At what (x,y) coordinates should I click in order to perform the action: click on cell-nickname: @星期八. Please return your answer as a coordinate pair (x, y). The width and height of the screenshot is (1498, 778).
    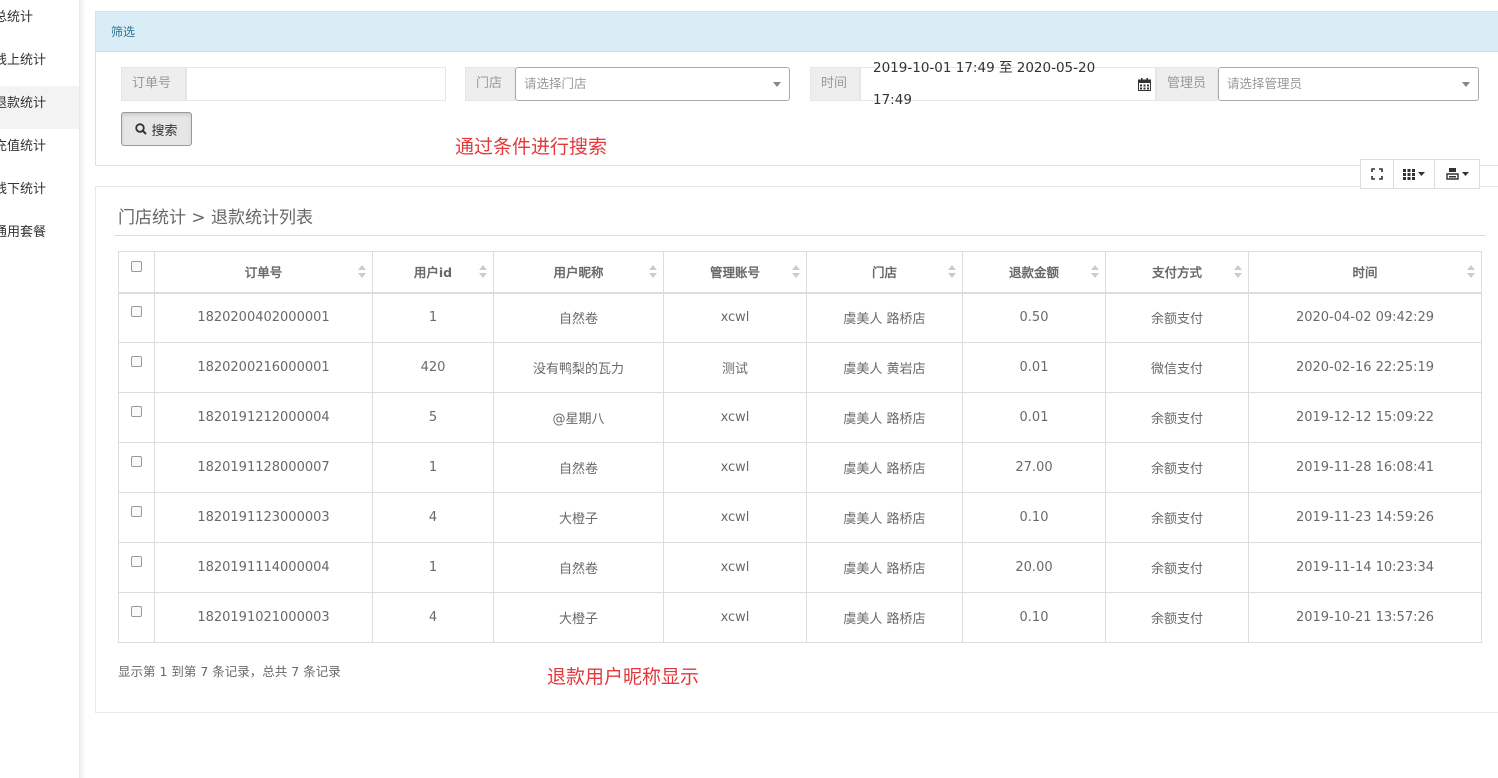
    Looking at the image, I should click on (578, 417).